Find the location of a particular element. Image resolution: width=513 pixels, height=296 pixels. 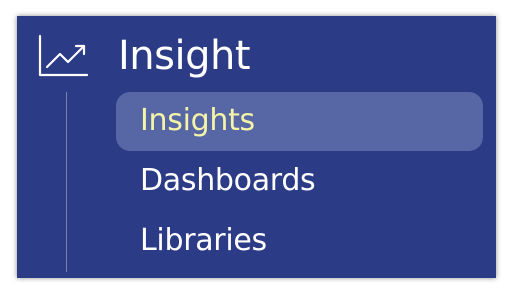

nav-item-insights: Insights is located at coordinates (299, 121).